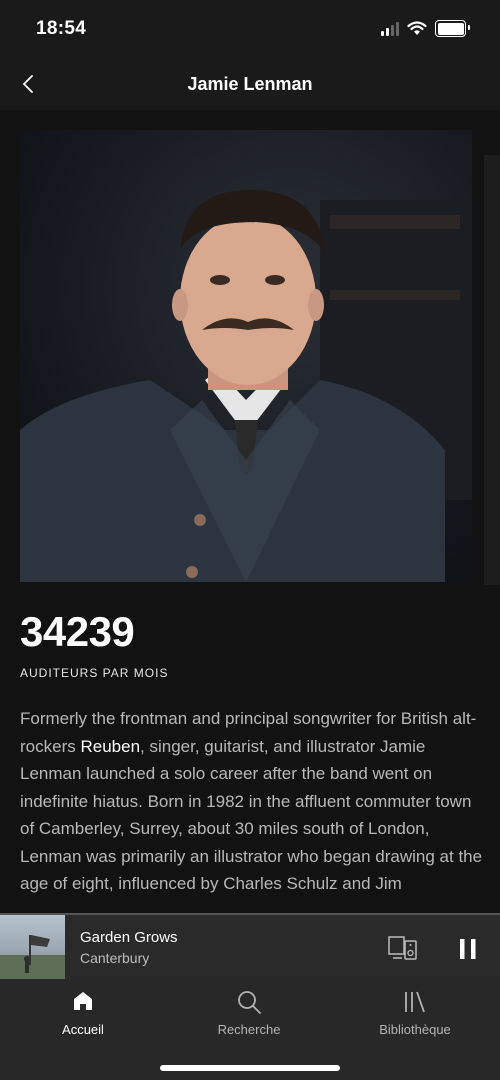 Image resolution: width=500 pixels, height=1080 pixels. I want to click on monthly-listeners-label: AUDITEURS PAR MOIS, so click(94, 673).